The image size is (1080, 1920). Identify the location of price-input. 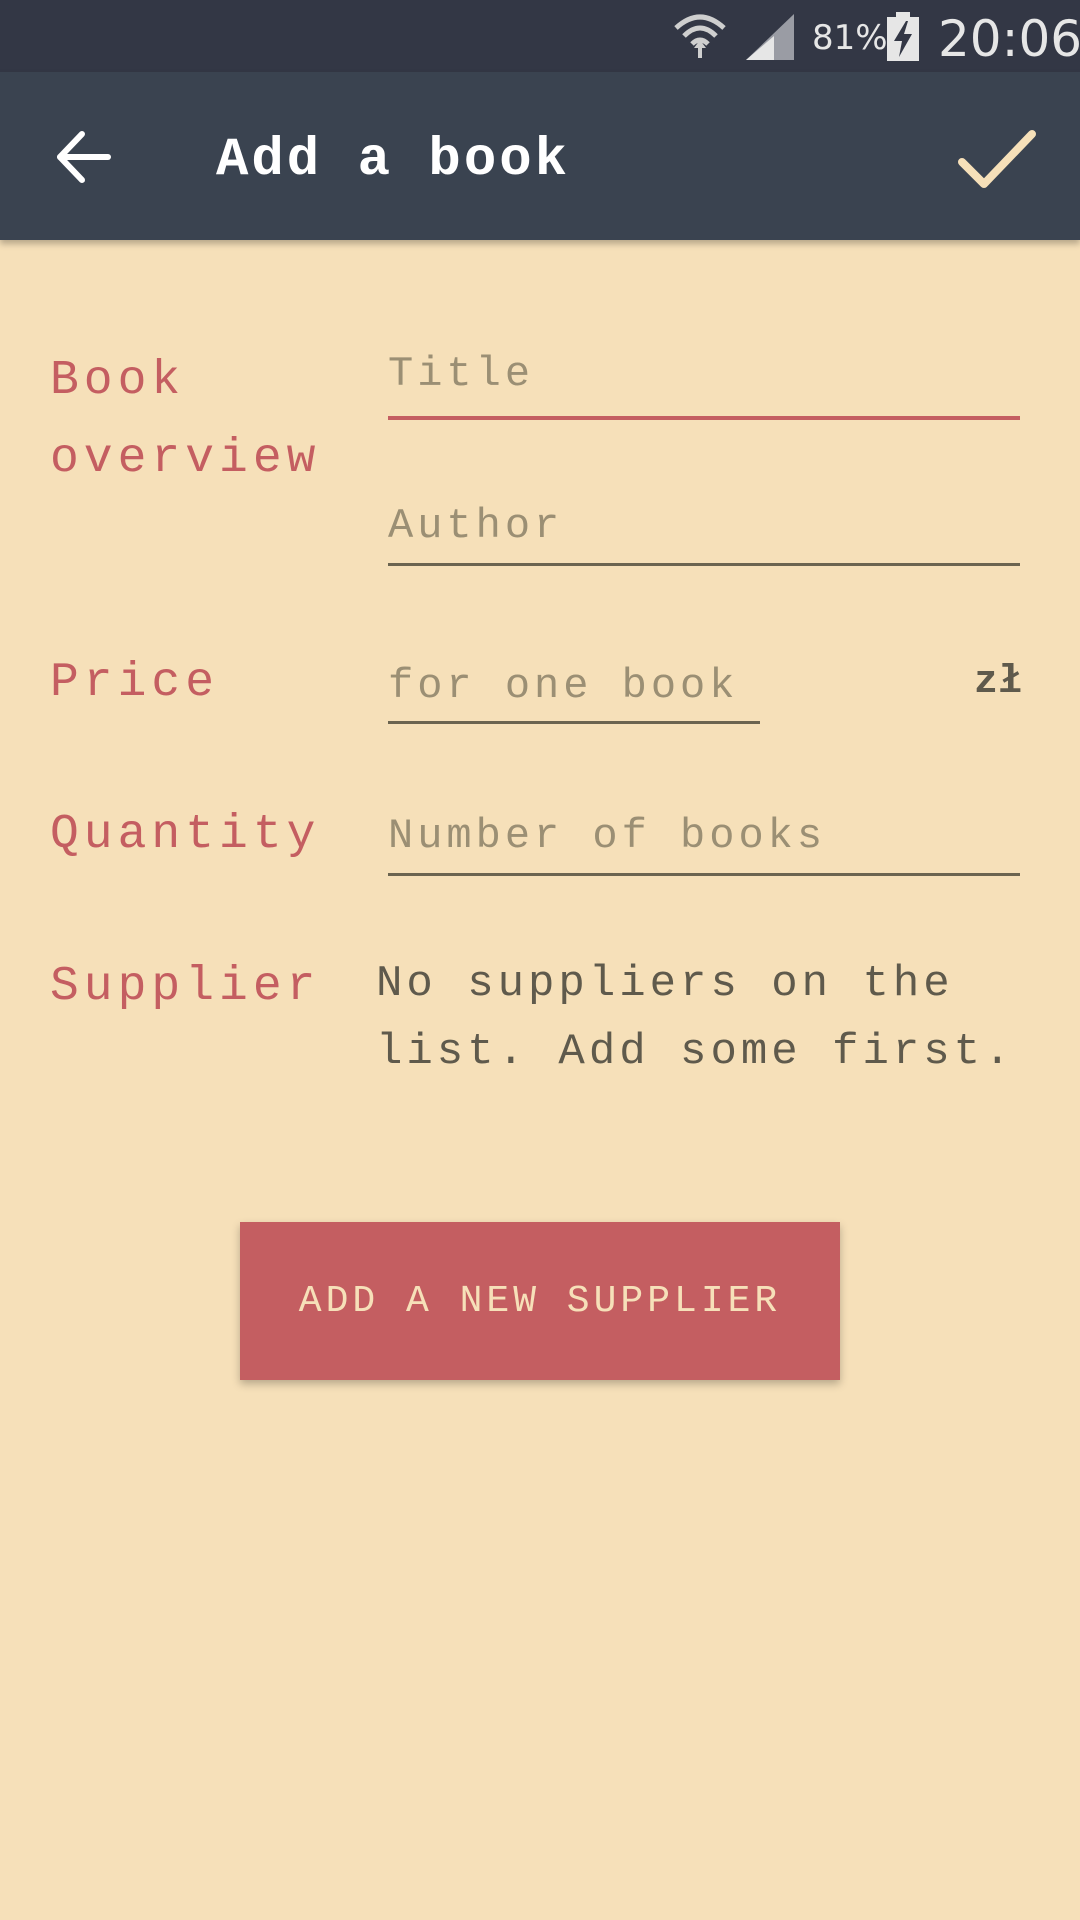
(574, 686).